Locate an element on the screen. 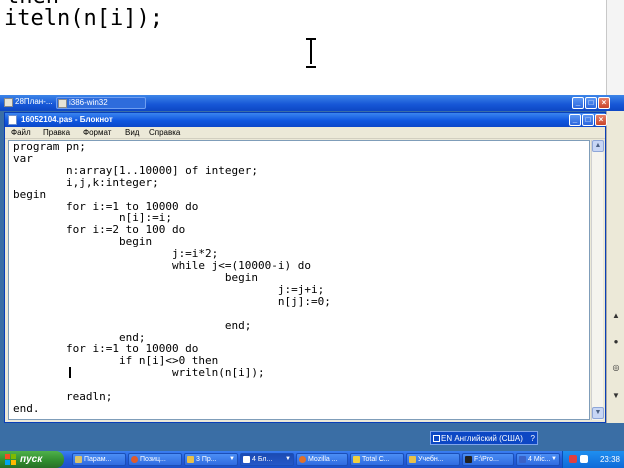  menu-bar: Файл Правка Формат Вид Справка is located at coordinates (305, 133).